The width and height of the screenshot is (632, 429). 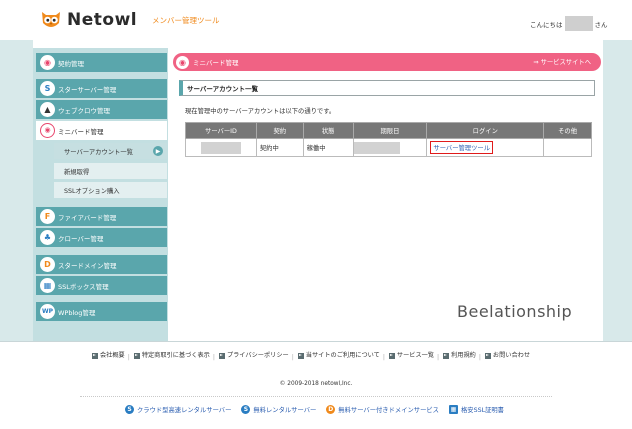 I want to click on intro-text: 現在管理中のサーバーアカウントは以下の通りです。, so click(x=260, y=111).